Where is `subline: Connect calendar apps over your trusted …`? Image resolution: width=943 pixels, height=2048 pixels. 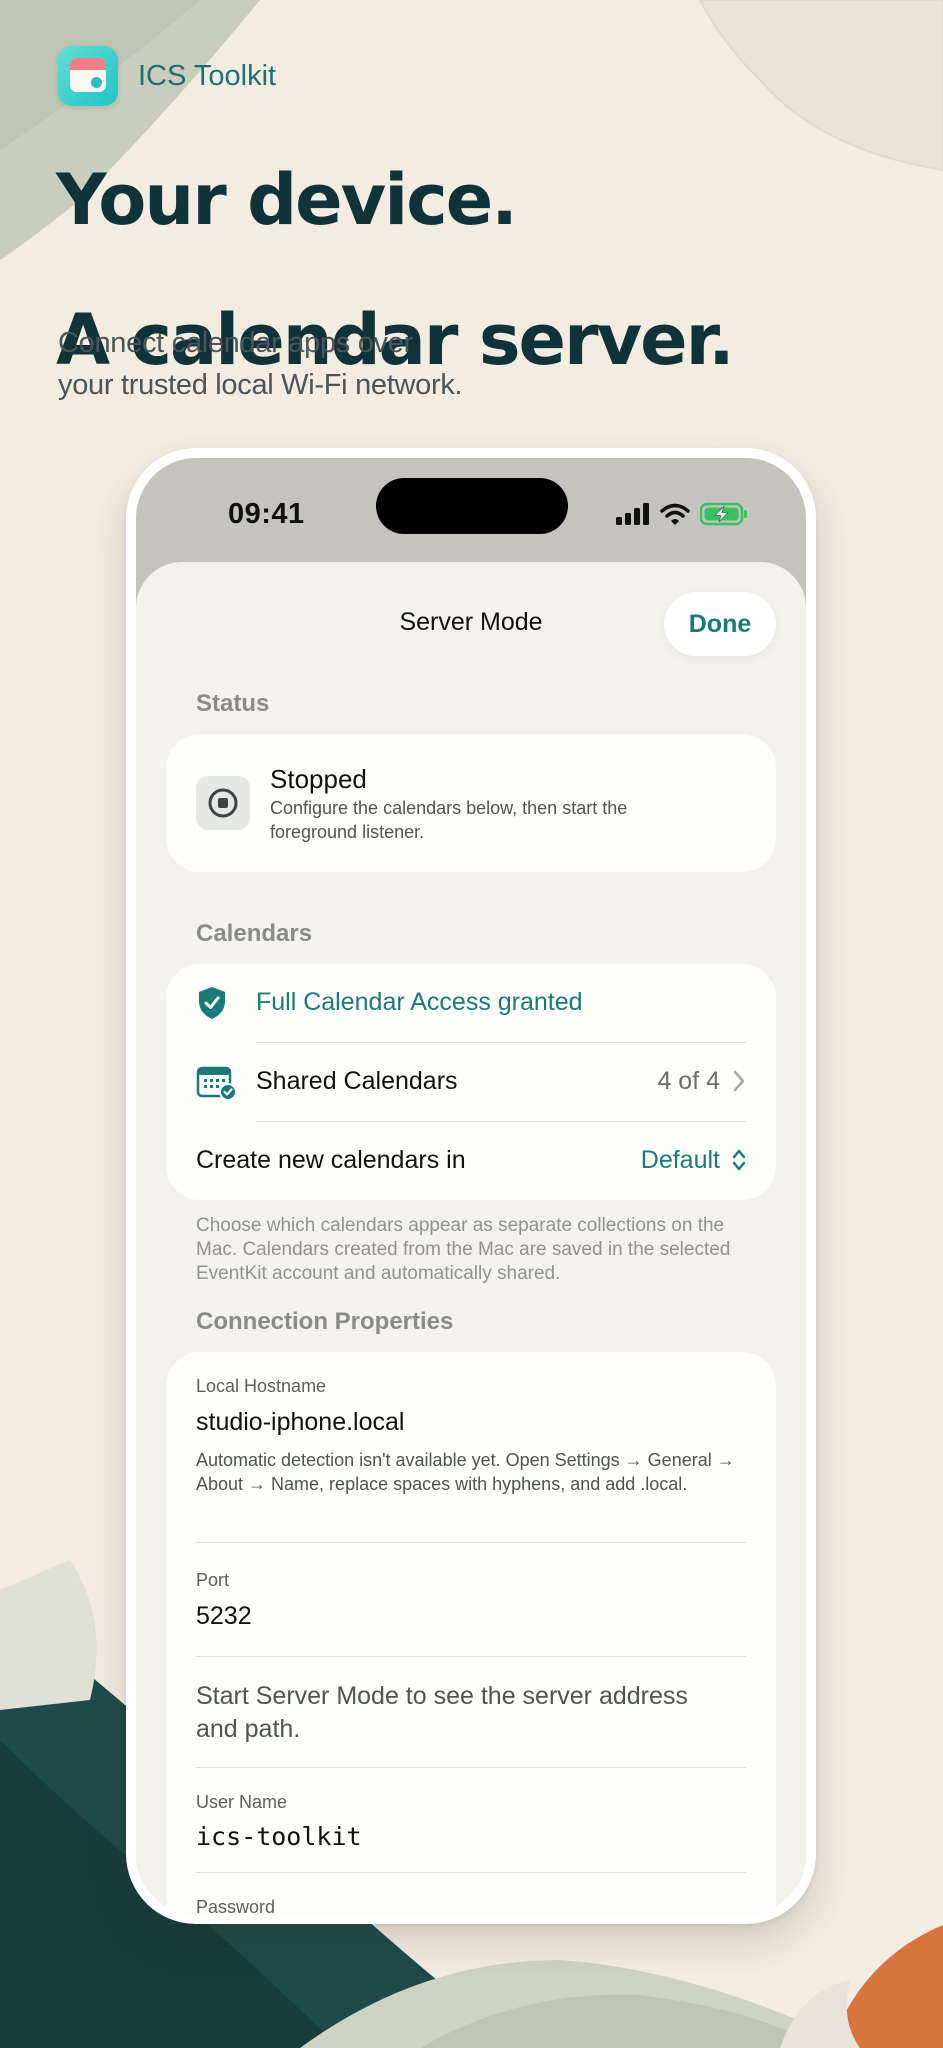 subline: Connect calendar apps over your trusted … is located at coordinates (358, 364).